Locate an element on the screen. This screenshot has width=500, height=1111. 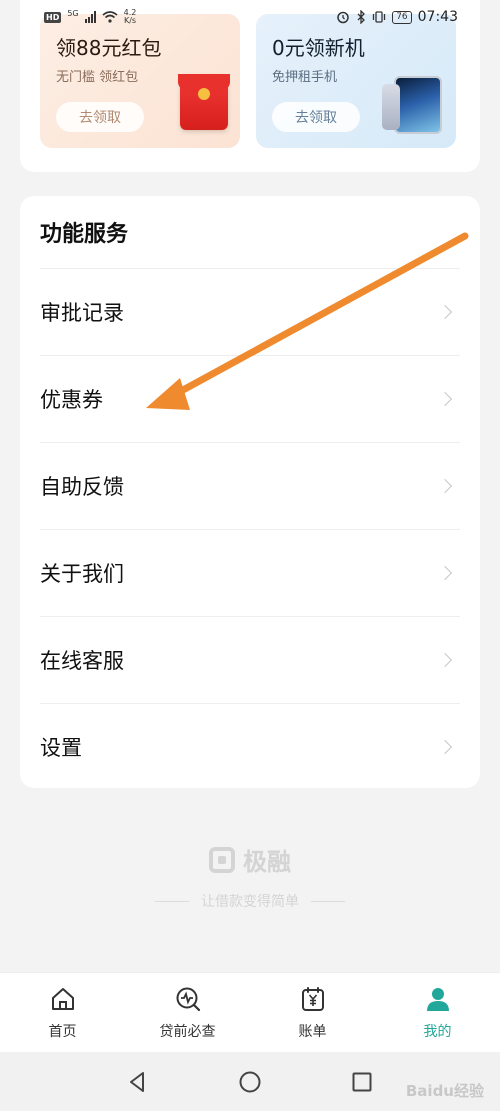
tab-label: 我的 is located at coordinates (437, 1031).